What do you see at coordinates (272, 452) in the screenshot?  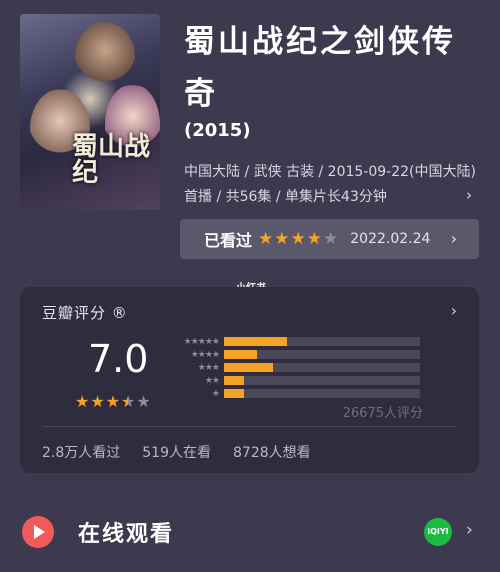 I see `stat-want: 8728人想看` at bounding box center [272, 452].